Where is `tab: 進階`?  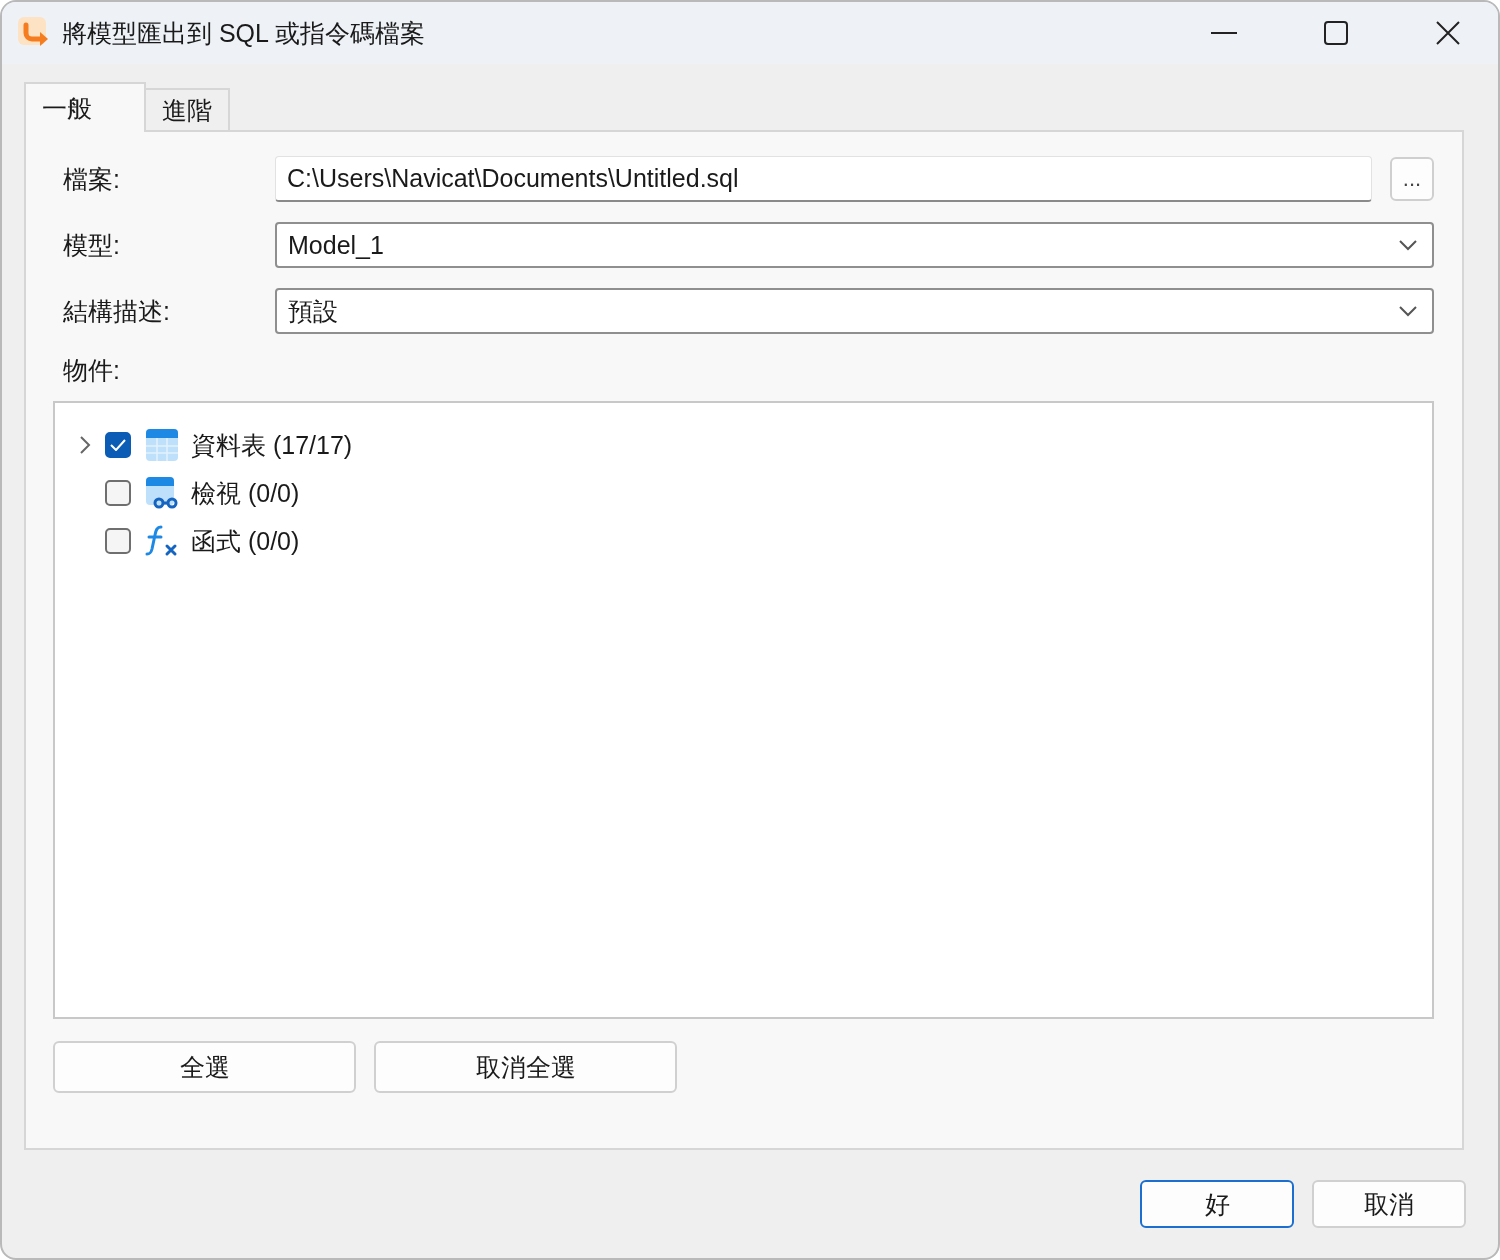 tab: 進階 is located at coordinates (187, 109).